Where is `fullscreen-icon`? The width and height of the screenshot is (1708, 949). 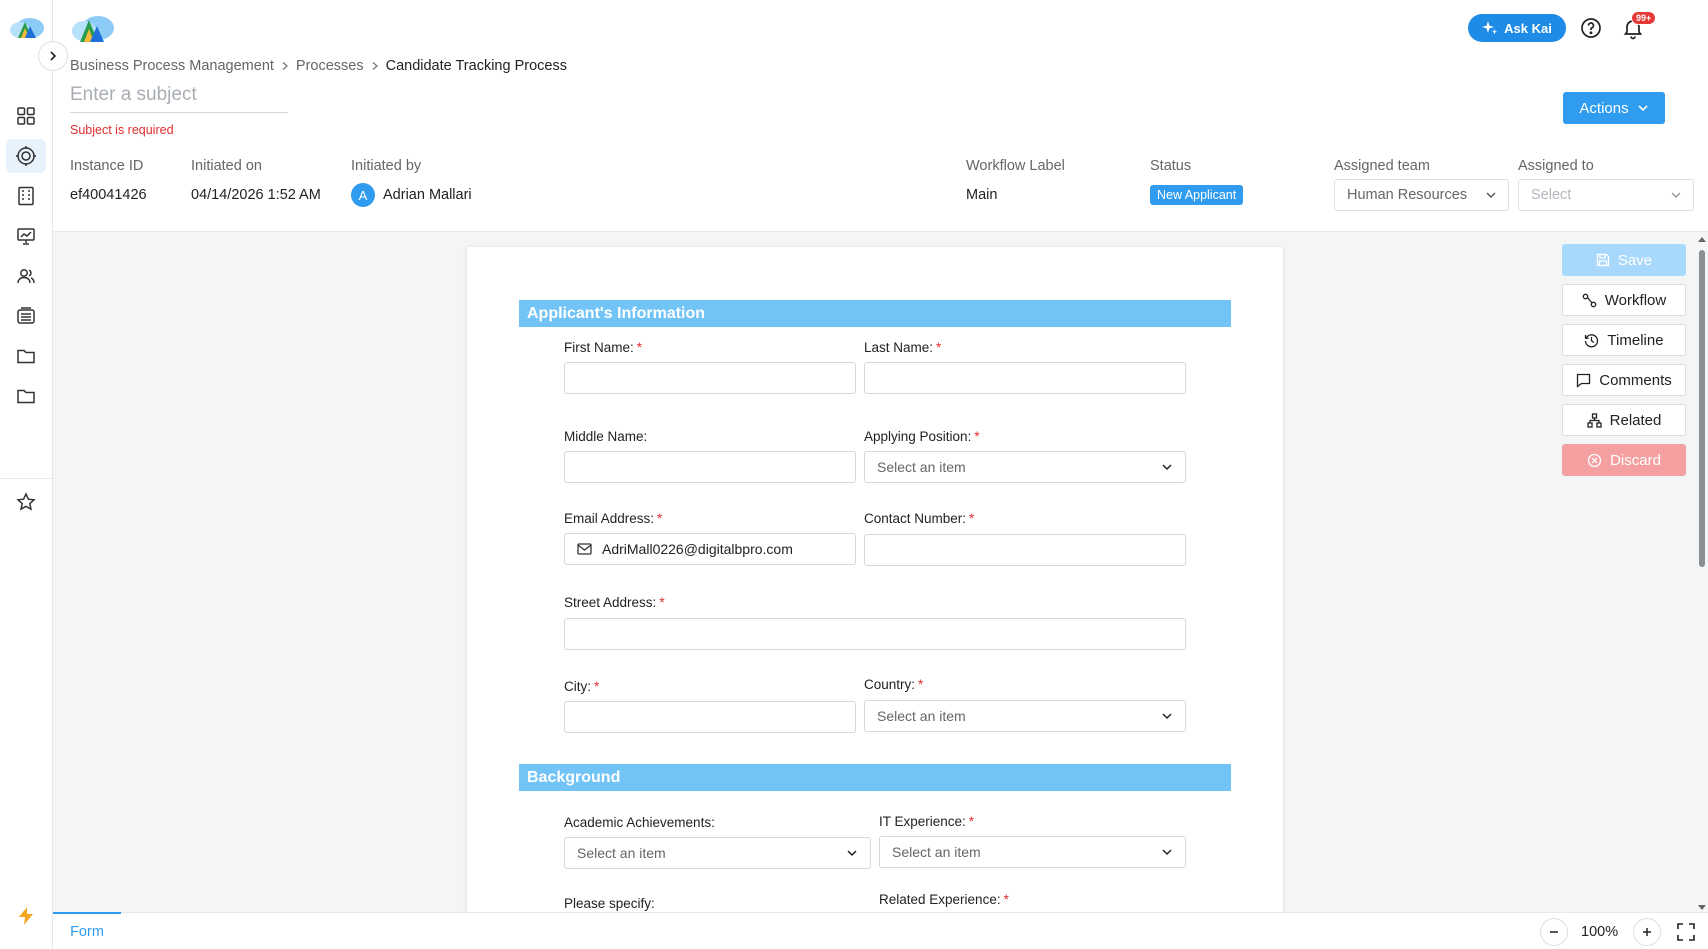
fullscreen-icon is located at coordinates (1686, 932).